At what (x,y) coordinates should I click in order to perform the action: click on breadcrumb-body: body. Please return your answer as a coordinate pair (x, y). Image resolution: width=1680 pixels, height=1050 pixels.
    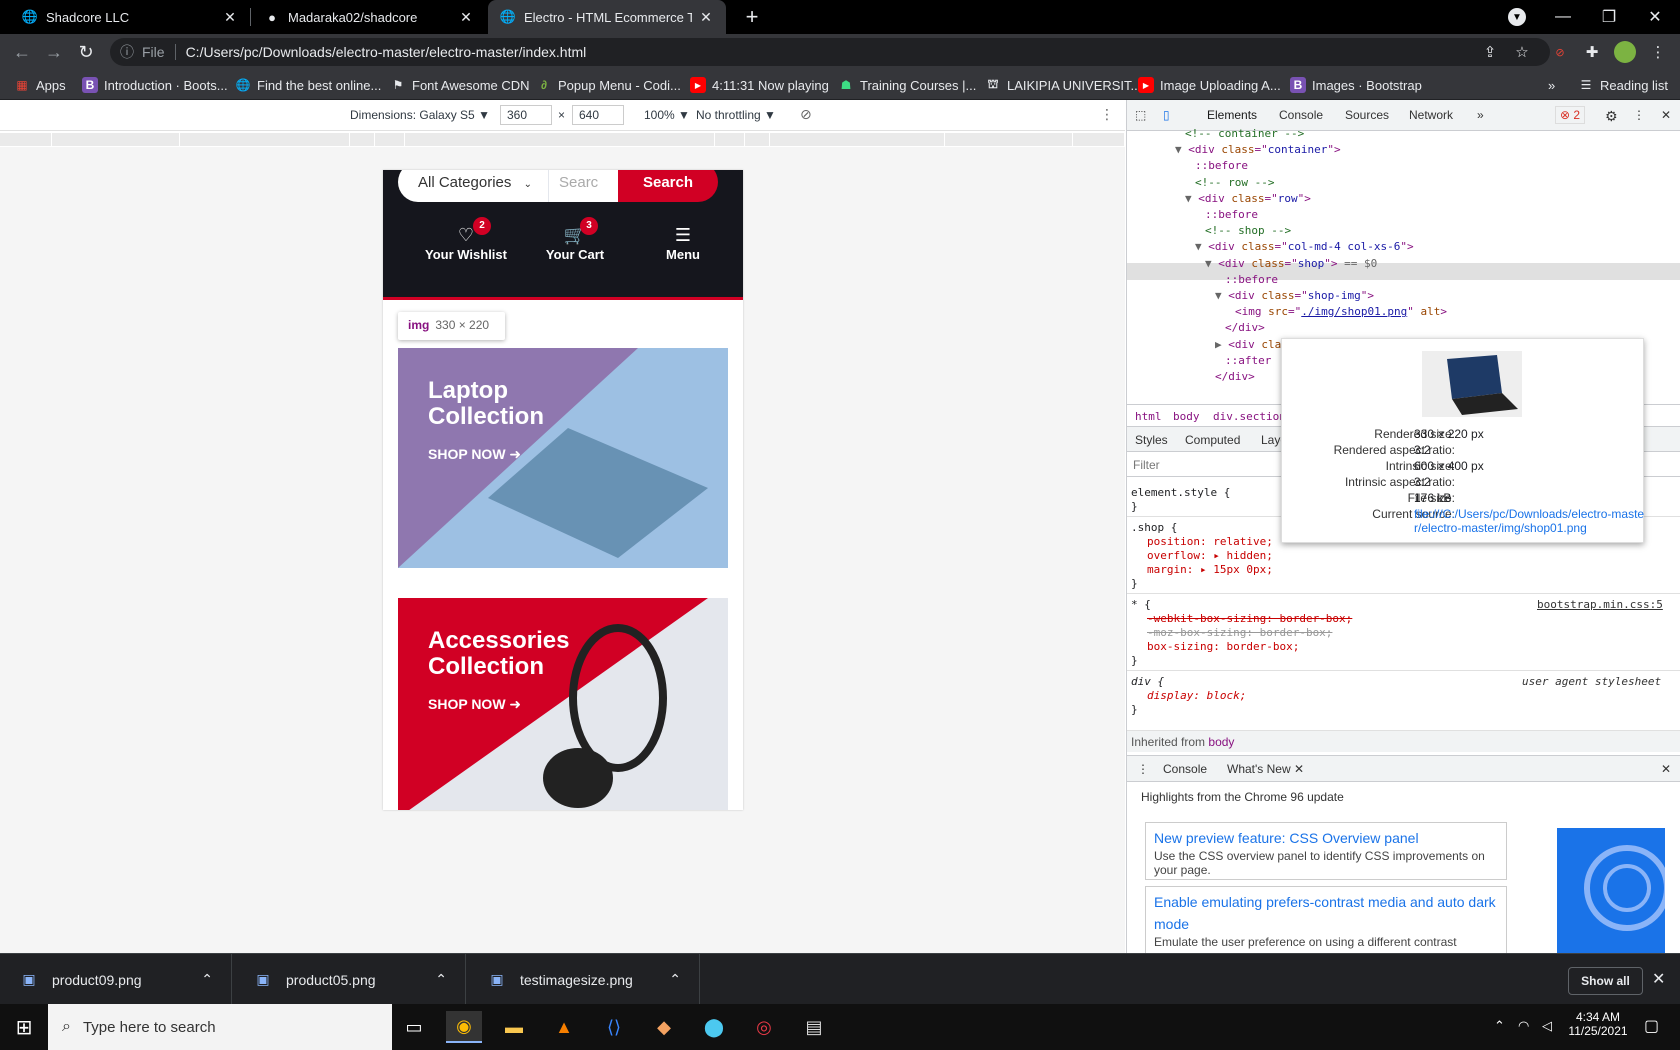
    Looking at the image, I should click on (1186, 416).